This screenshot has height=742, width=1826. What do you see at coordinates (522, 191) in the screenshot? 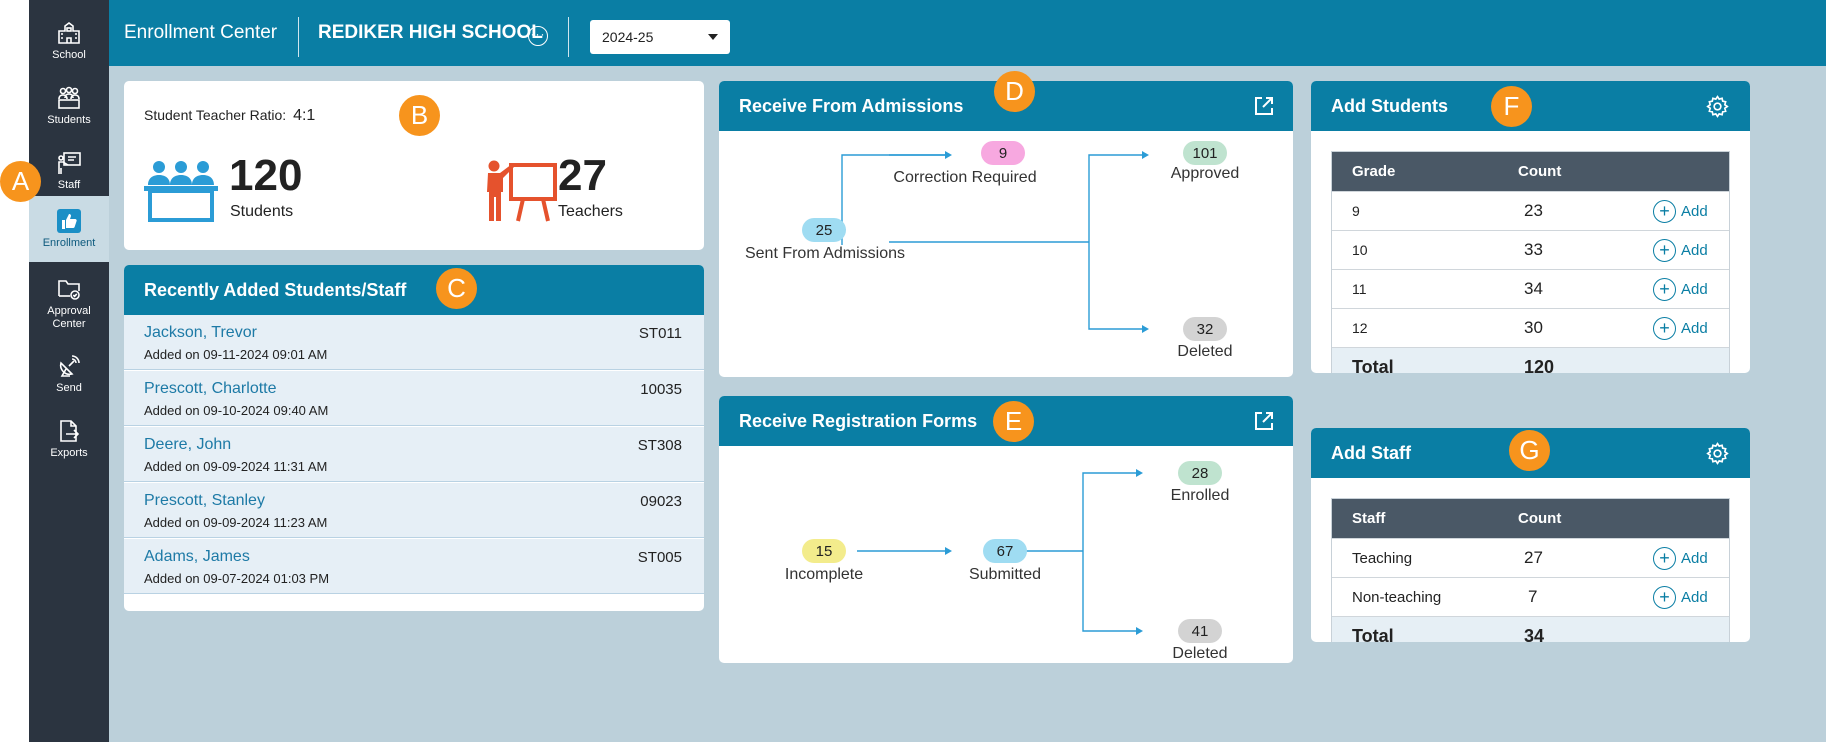
I see `teacher-board-icon` at bounding box center [522, 191].